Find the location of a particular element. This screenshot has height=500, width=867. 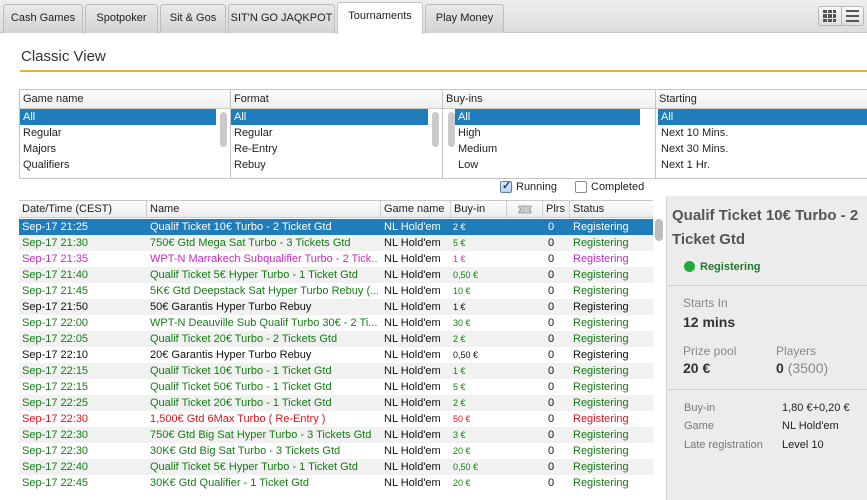

filter-option: High is located at coordinates (549, 133).